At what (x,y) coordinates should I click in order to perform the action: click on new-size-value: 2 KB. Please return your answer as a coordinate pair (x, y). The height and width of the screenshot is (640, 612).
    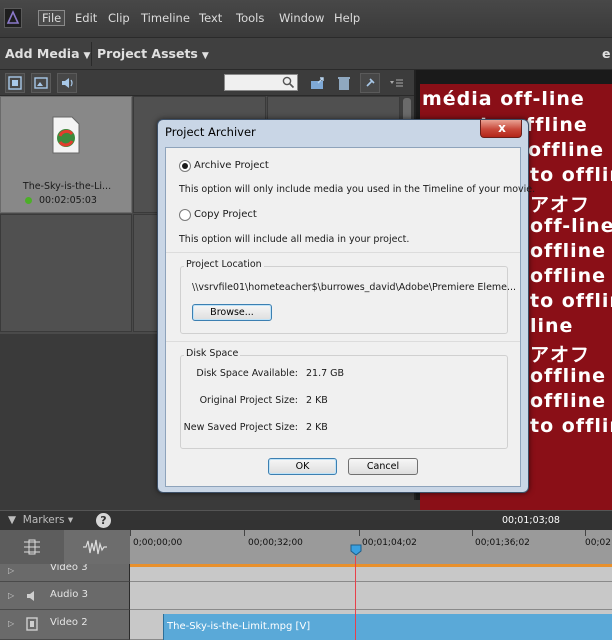
    Looking at the image, I should click on (317, 427).